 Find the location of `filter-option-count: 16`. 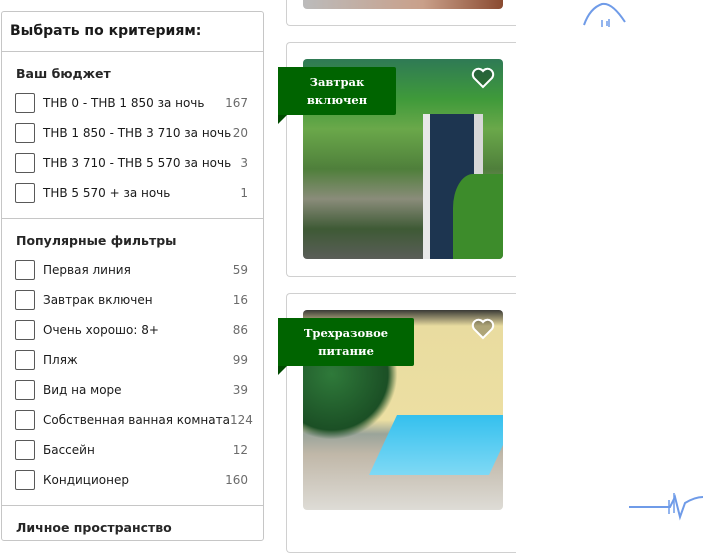

filter-option-count: 16 is located at coordinates (240, 300).